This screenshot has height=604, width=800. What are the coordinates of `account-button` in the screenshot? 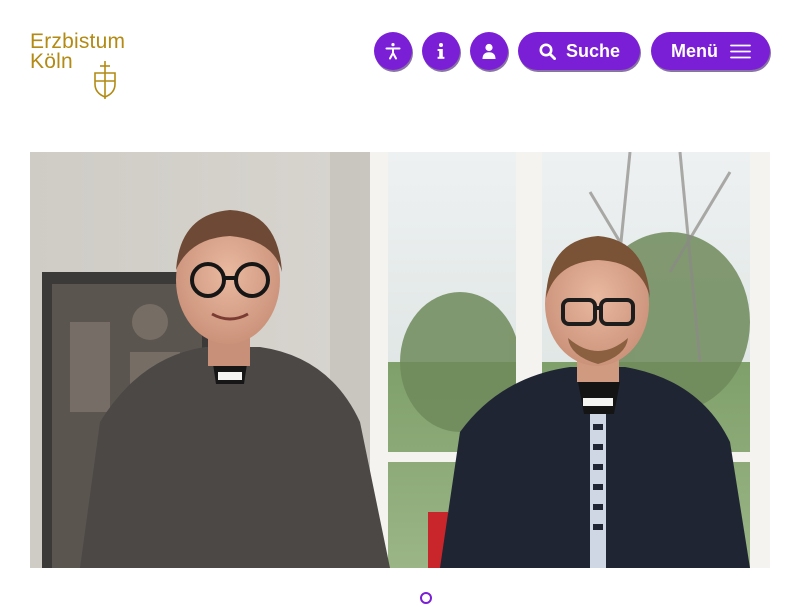 It's located at (489, 51).